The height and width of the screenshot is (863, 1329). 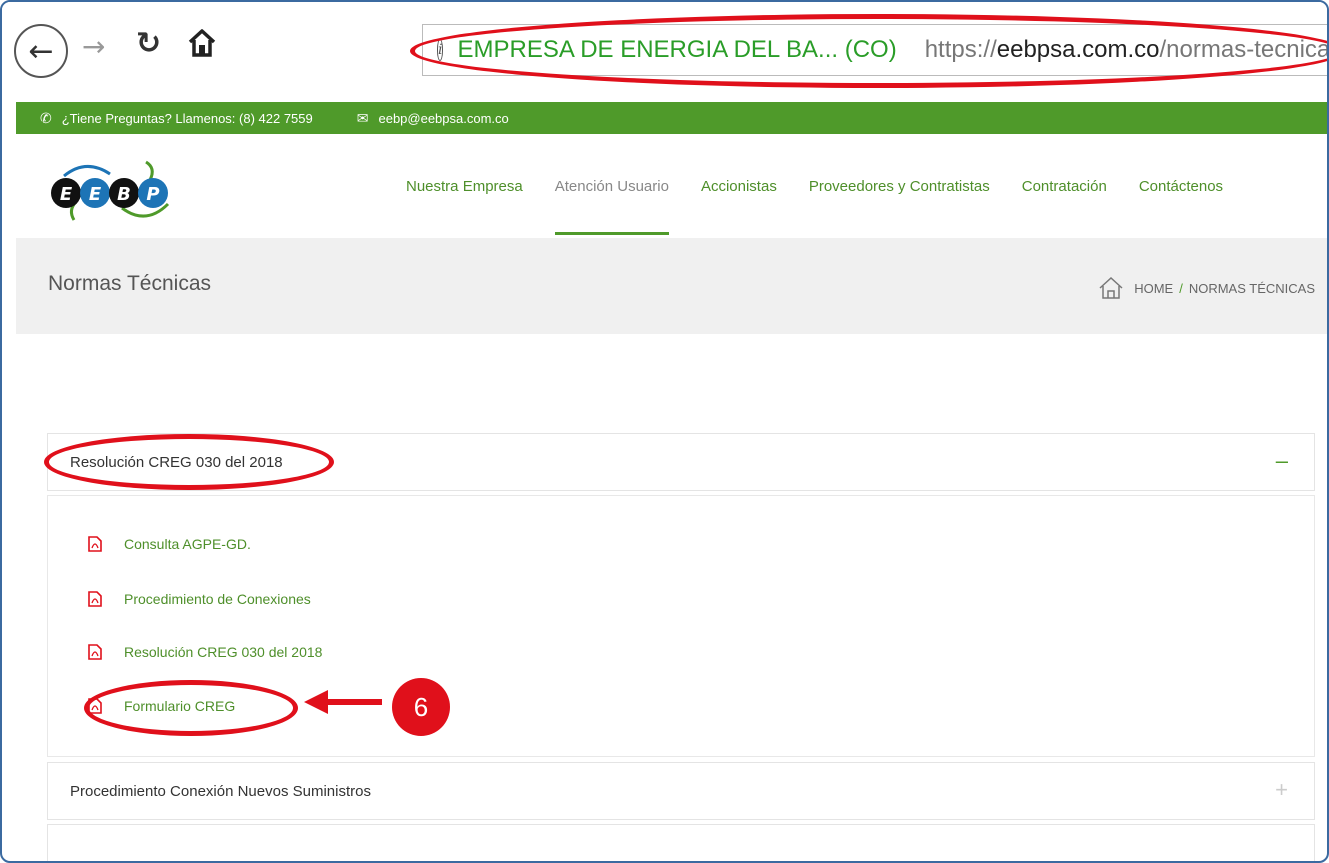 I want to click on url-text: https://eebpsa.com.co/normas-tecnicas/, so click(x=1126, y=50).